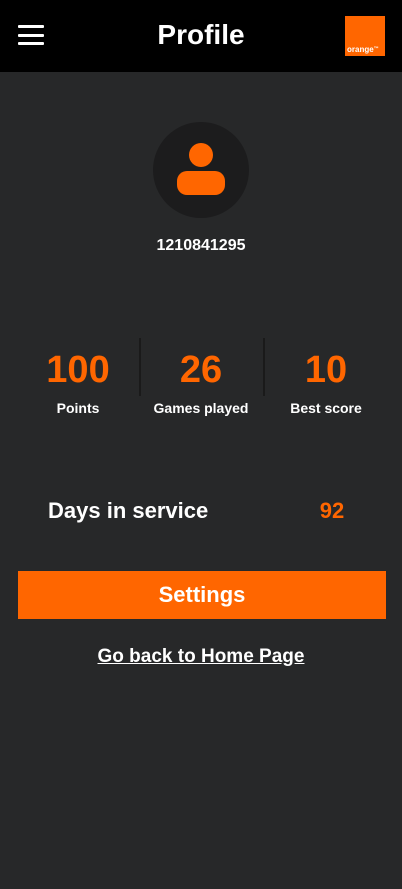  Describe the element at coordinates (202, 595) in the screenshot. I see `settings-button: Settings` at that location.